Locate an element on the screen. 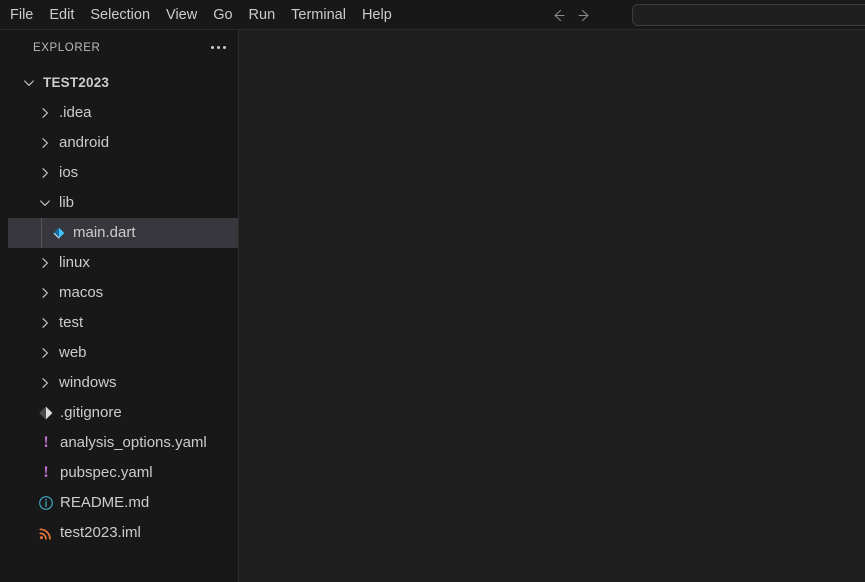 The height and width of the screenshot is (582, 865). indent-guide is located at coordinates (41, 233).